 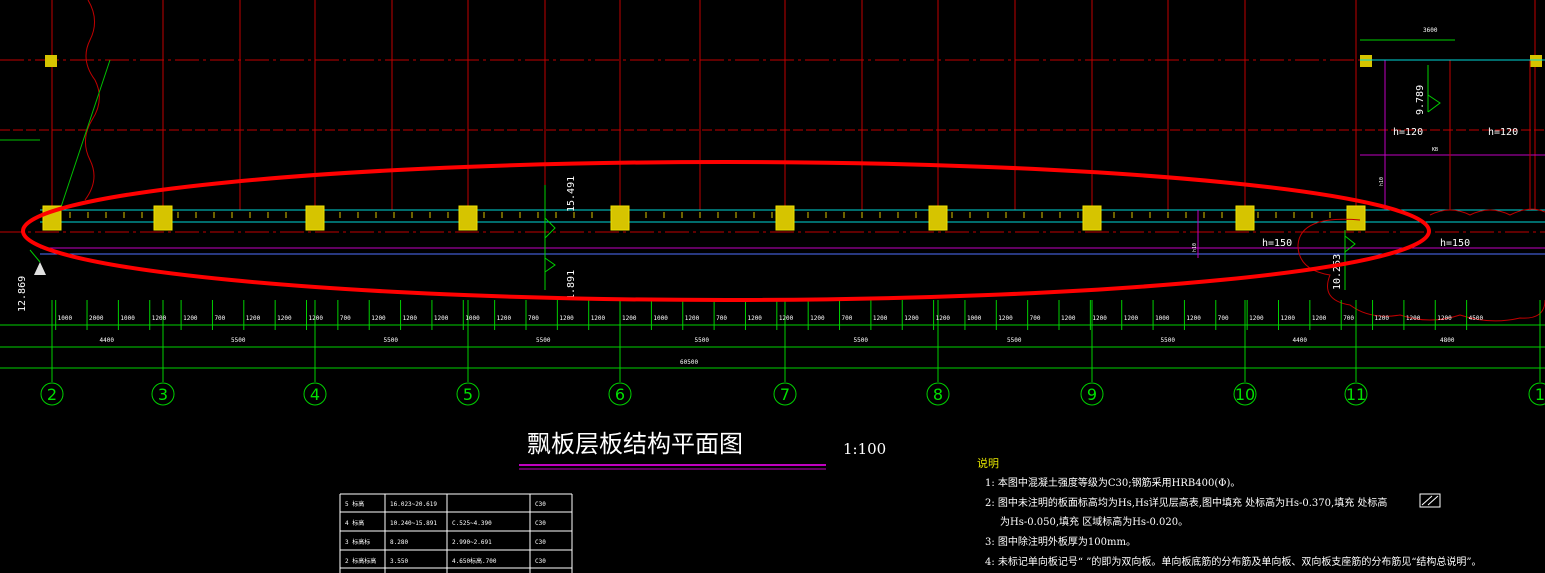 What do you see at coordinates (974, 318) in the screenshot?
I see `dim-seg-29: 1000` at bounding box center [974, 318].